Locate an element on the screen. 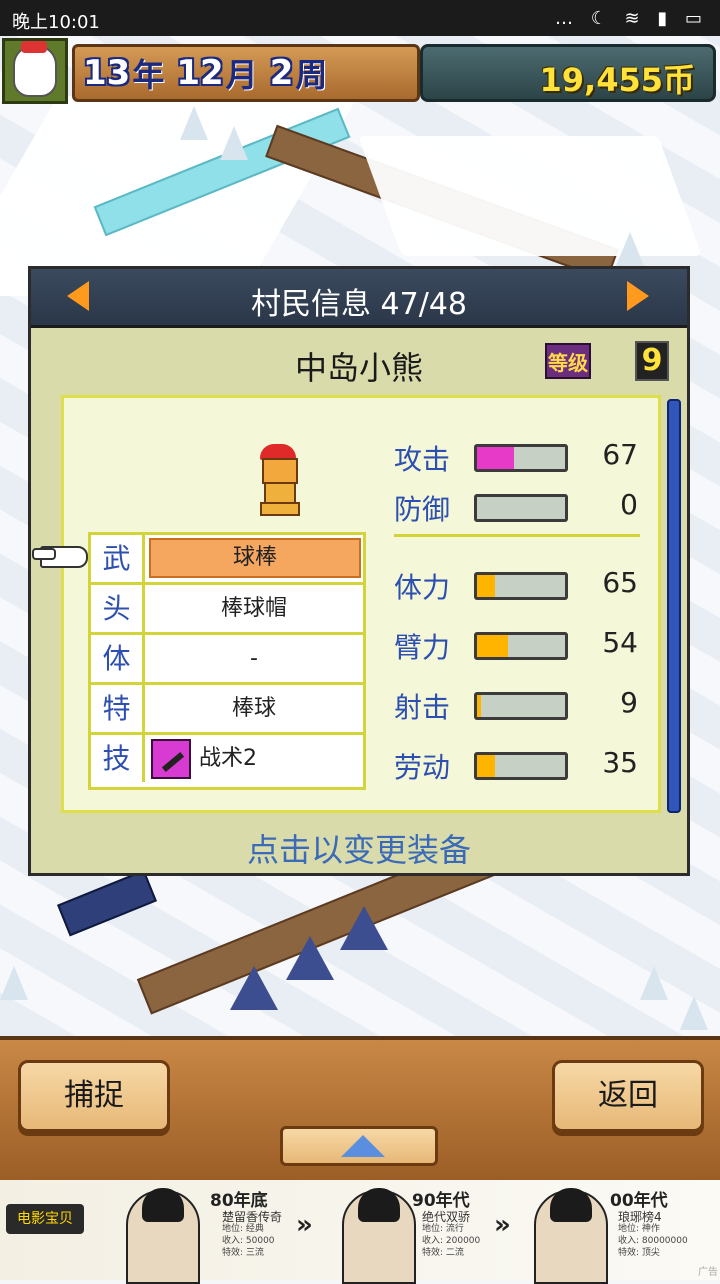 The image size is (720, 1284). coin-count: 19,455币 is located at coordinates (617, 80).